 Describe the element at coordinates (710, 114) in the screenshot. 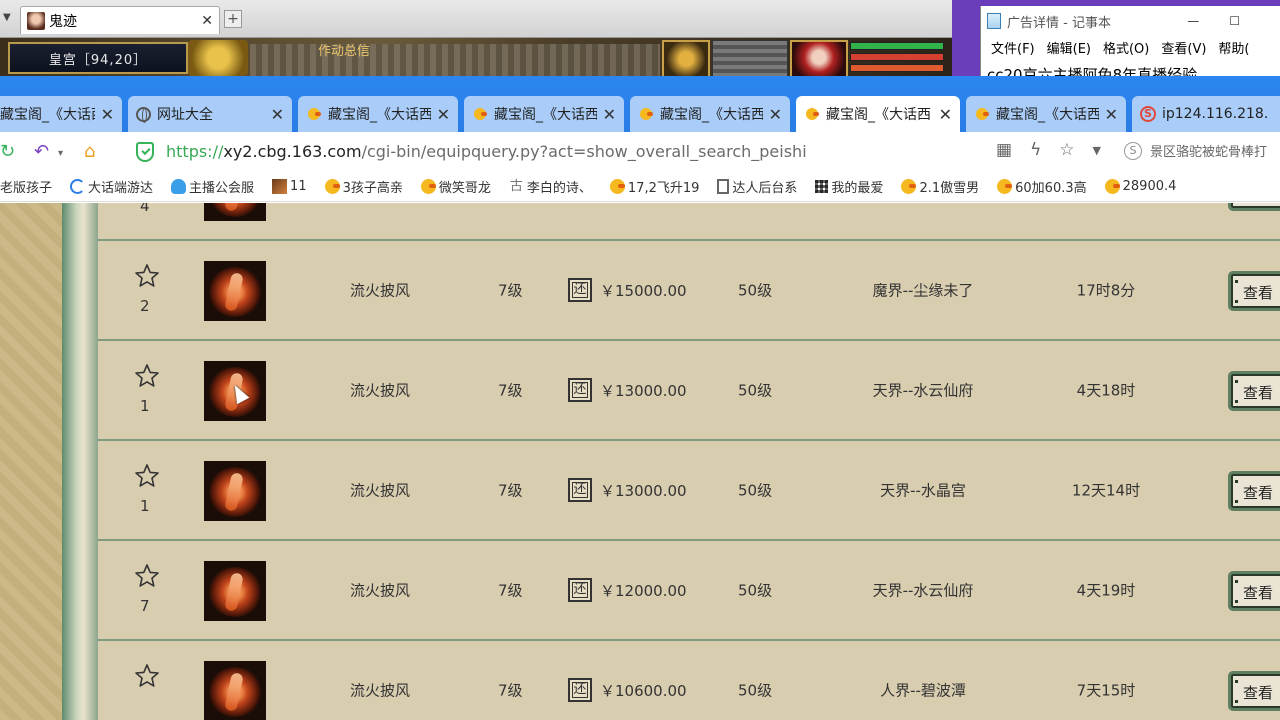

I see `browser-tab-5: 藏宝阁_《大话西 ✕` at that location.